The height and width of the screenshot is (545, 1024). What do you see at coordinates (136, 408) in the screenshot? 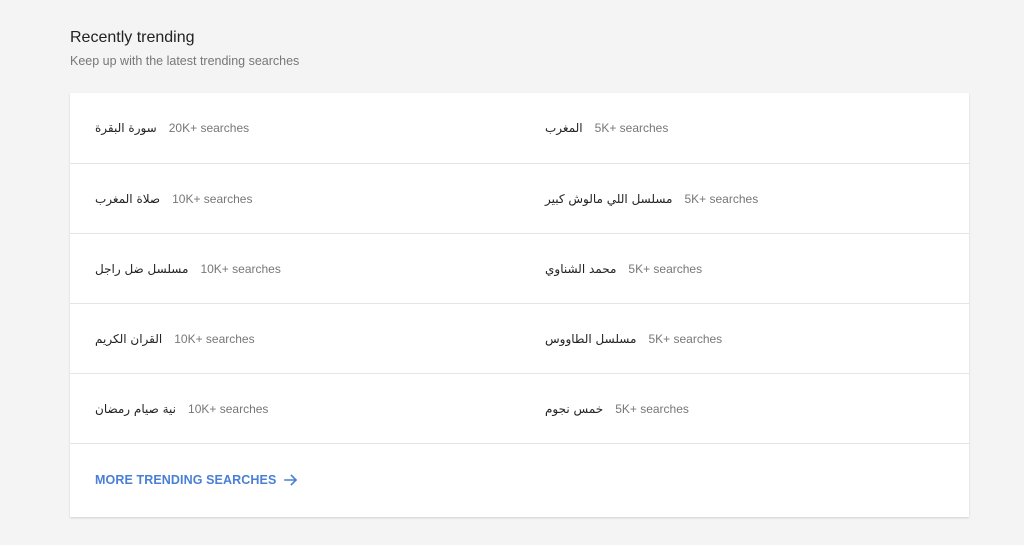
I see `trending-query: نية صيام رمضان` at bounding box center [136, 408].